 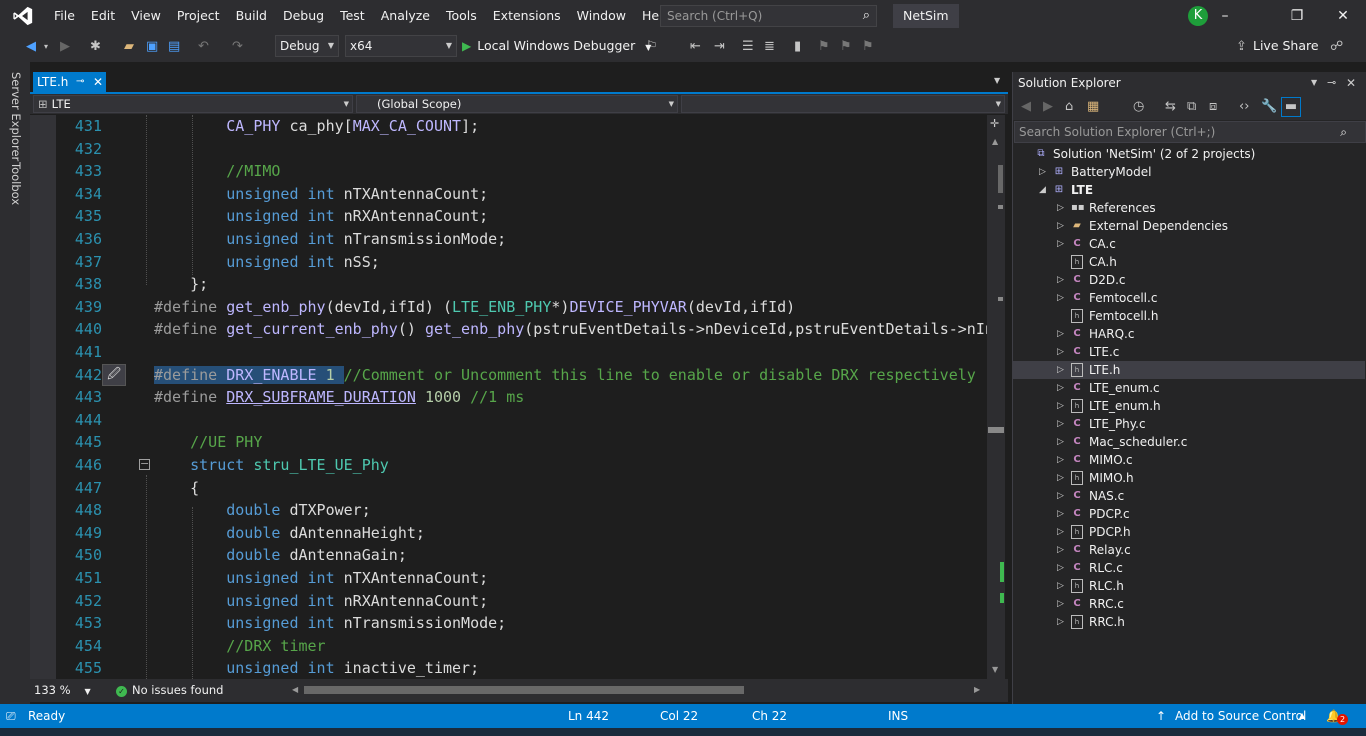 I want to click on code-line: 455 unsigned int inactive_timer;, so click(x=508, y=668).